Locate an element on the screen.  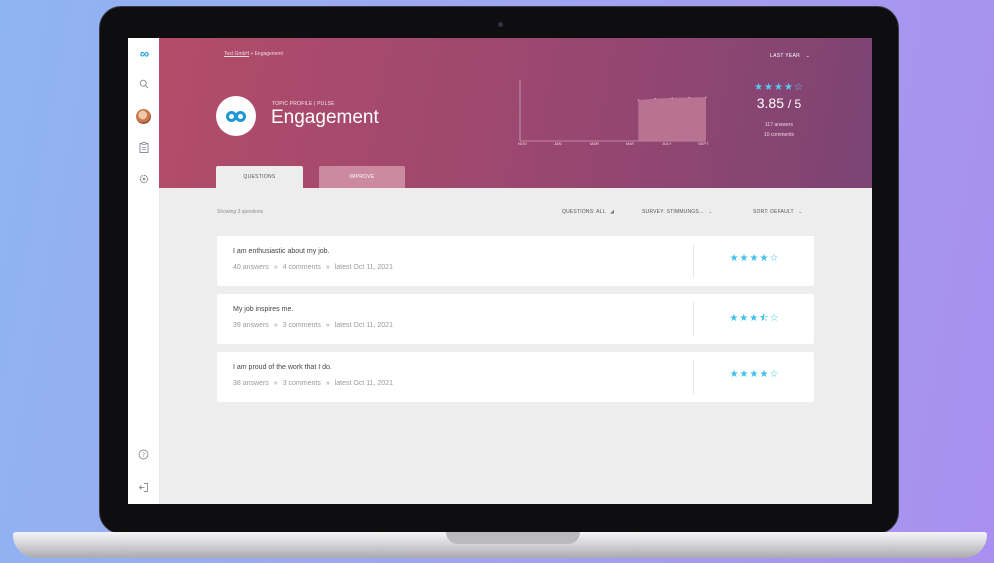
logout-icon is located at coordinates (143, 489).